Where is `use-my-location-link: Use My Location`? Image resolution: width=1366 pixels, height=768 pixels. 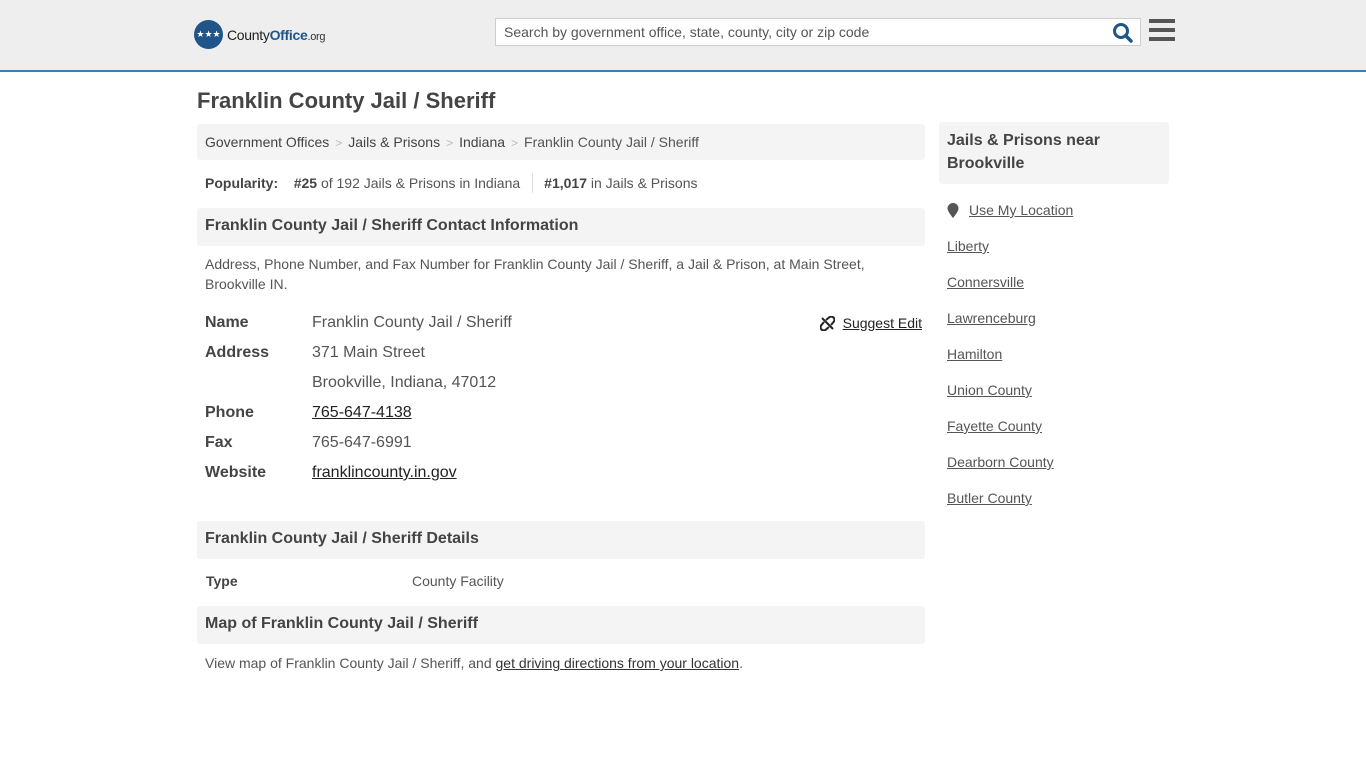
use-my-location-link: Use My Location is located at coordinates (1021, 210).